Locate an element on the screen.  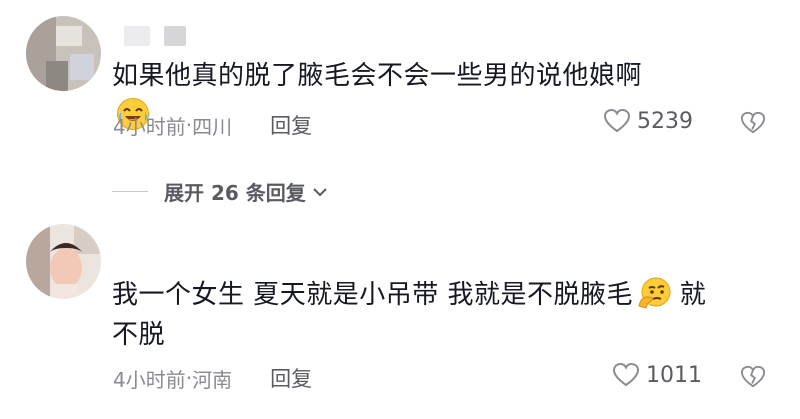
comment-meta: 4小时前 · 河南 回复 is located at coordinates (212, 378).